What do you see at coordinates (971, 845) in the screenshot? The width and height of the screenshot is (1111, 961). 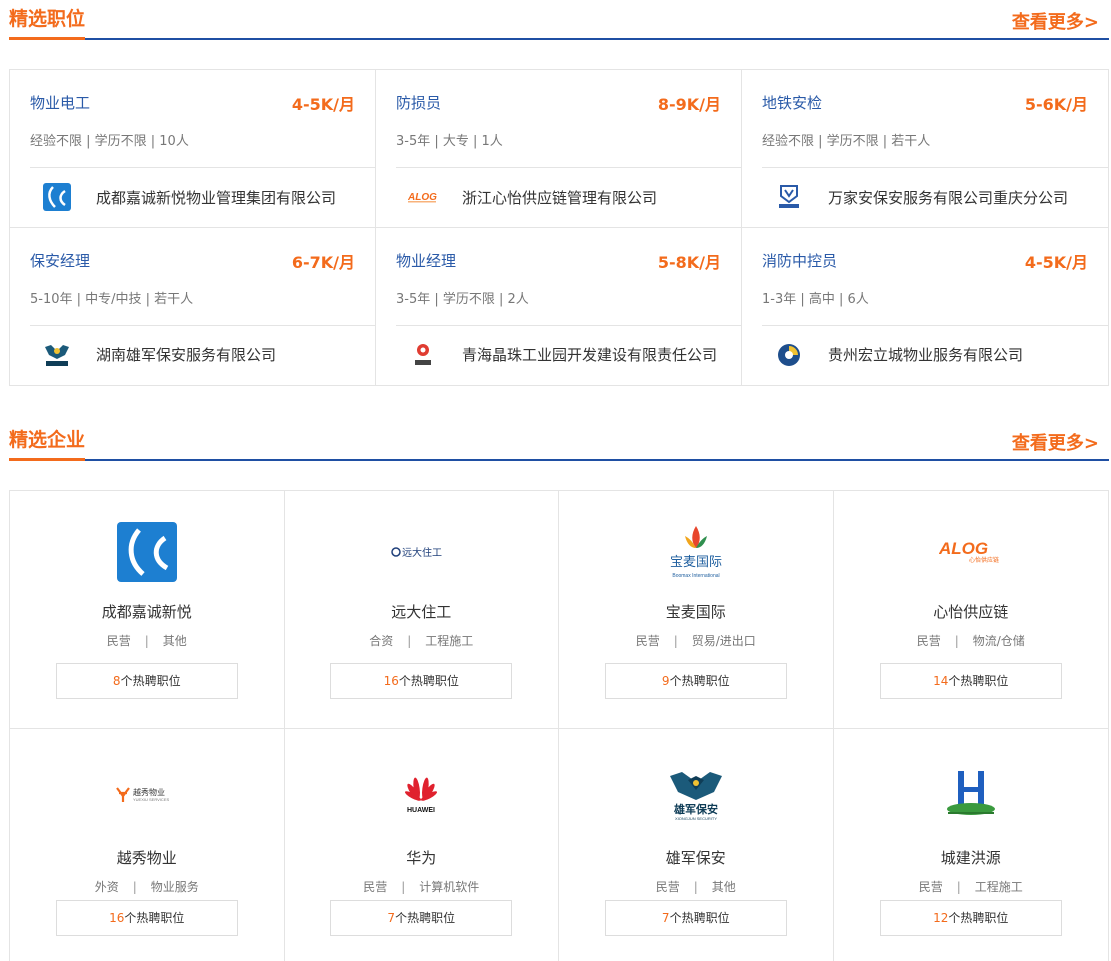 I see `company-card: 城建洪源 民营 | 工程施工 12个热聘职位` at bounding box center [971, 845].